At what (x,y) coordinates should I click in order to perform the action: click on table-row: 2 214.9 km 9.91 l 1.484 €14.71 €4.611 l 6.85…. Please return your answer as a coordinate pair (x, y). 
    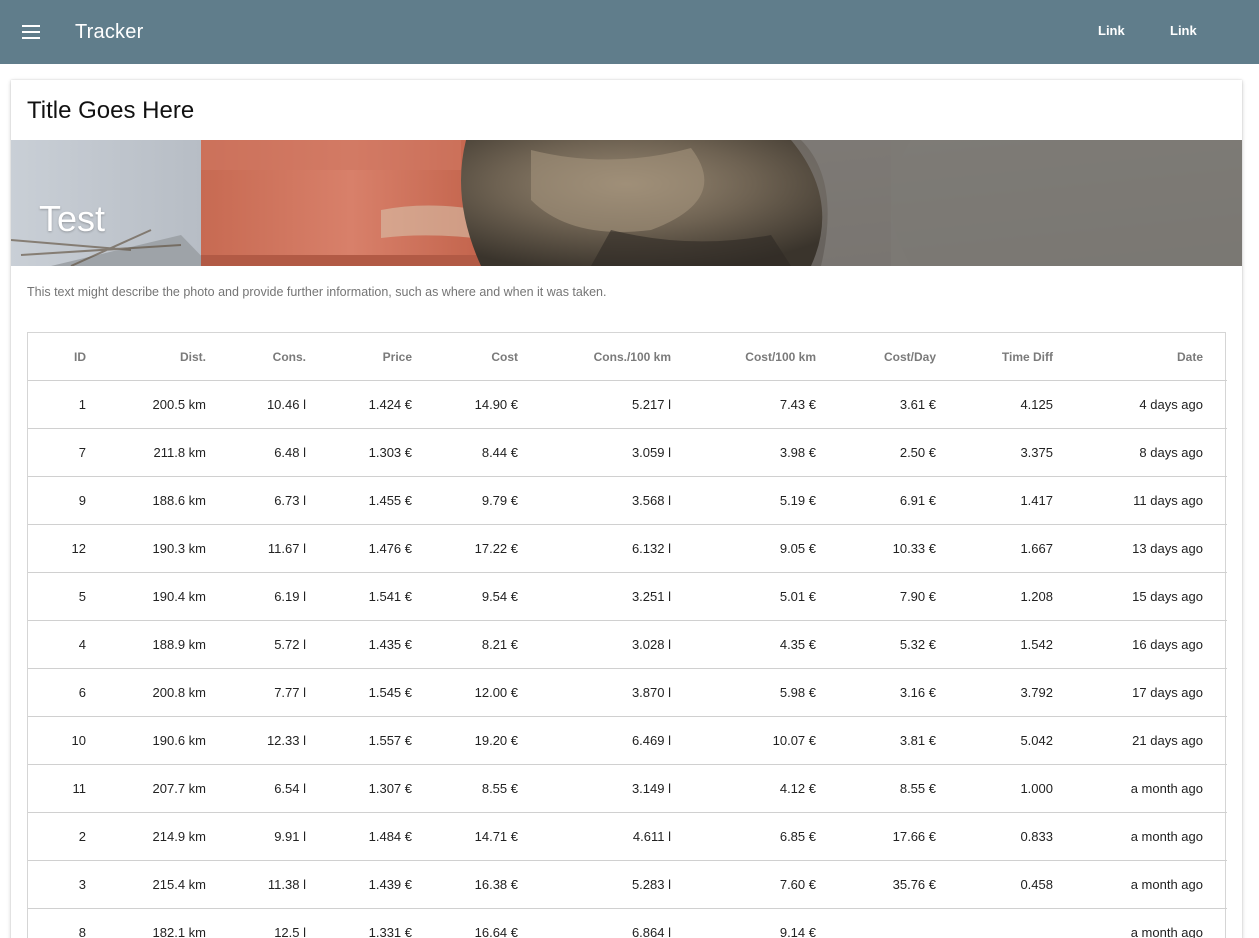
    Looking at the image, I should click on (627, 836).